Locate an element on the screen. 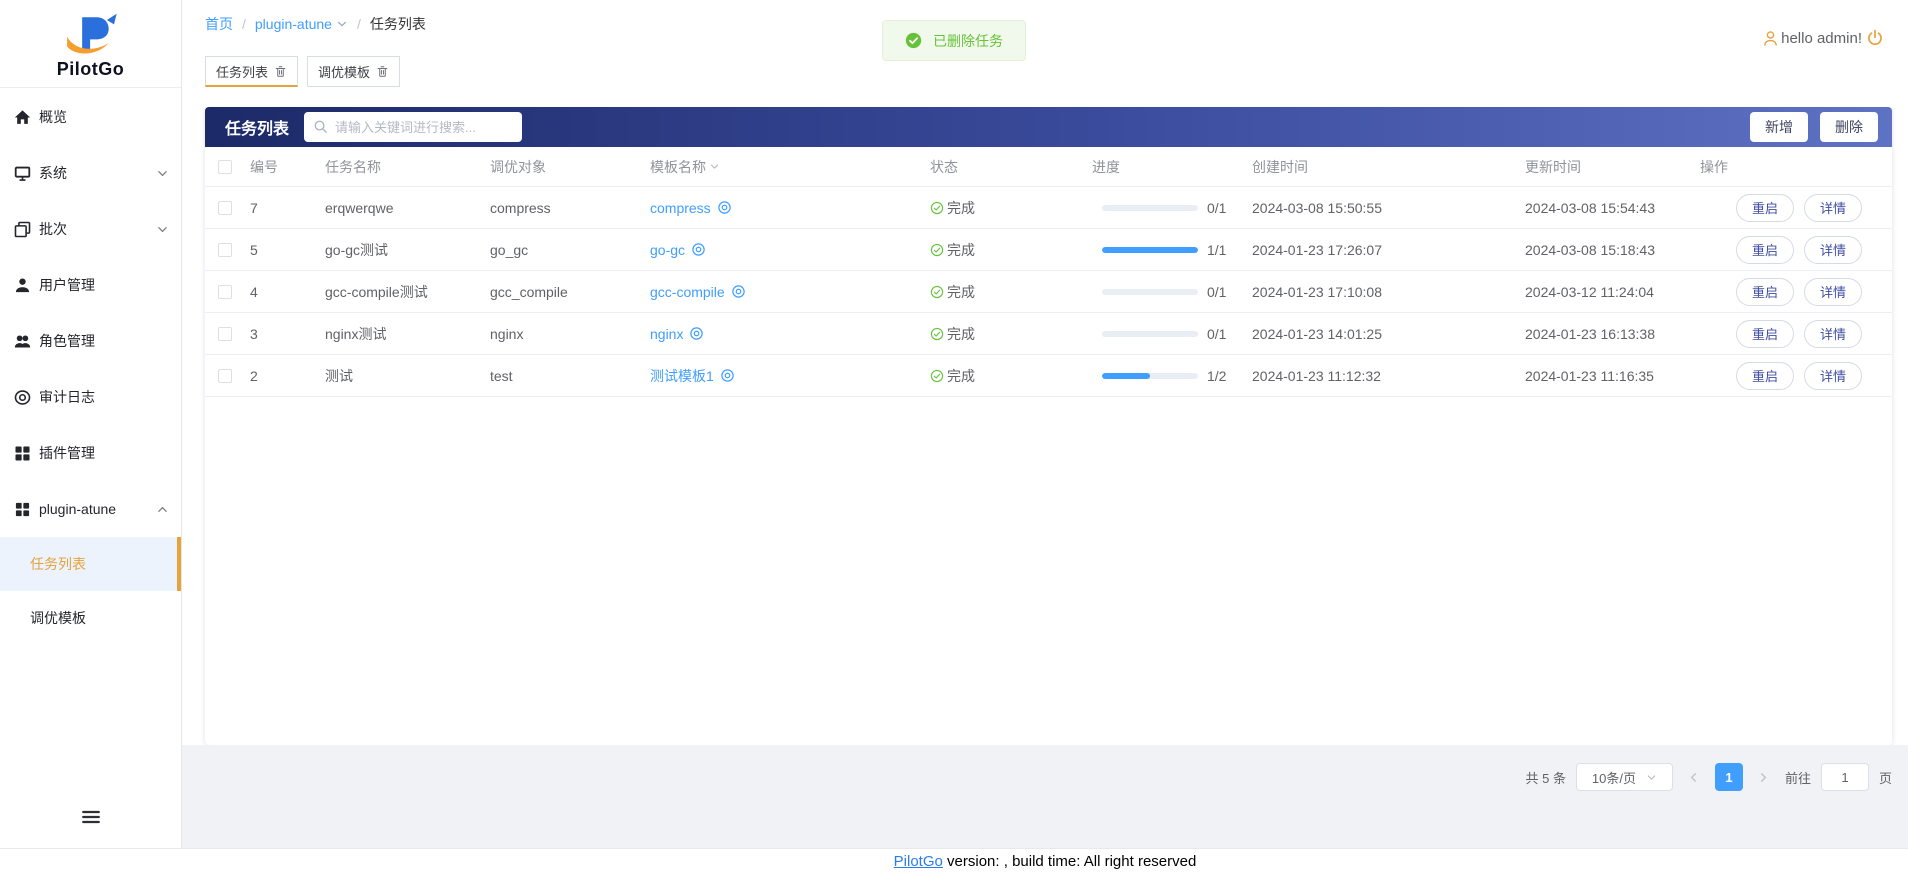  sidebar-item-plugin-atune: plugin-atune is located at coordinates (90, 509).